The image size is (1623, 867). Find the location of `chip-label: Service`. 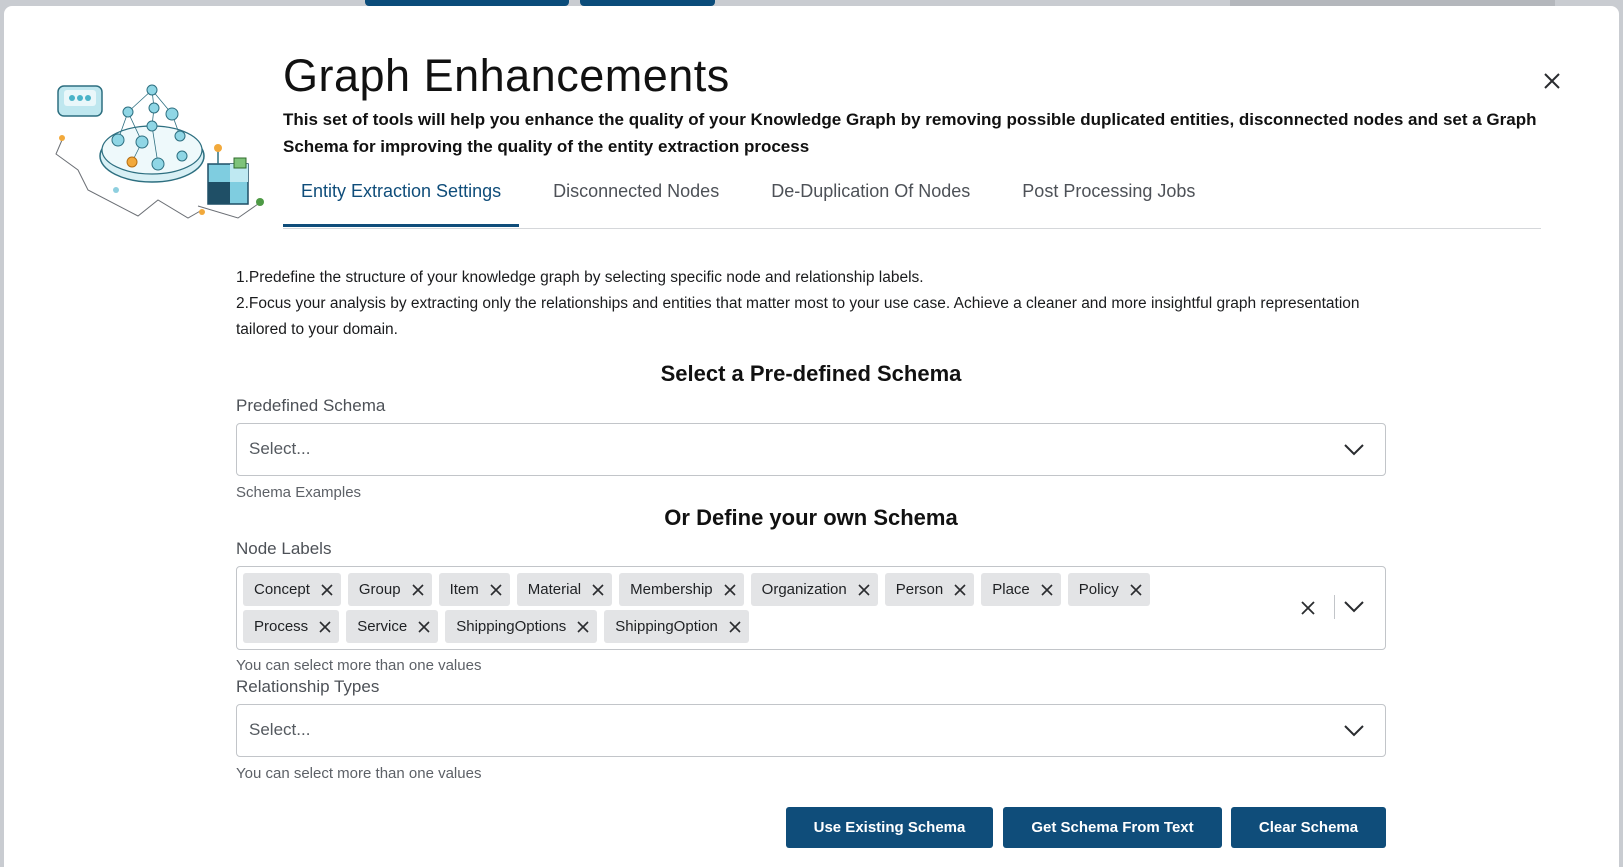

chip-label: Service is located at coordinates (382, 626).